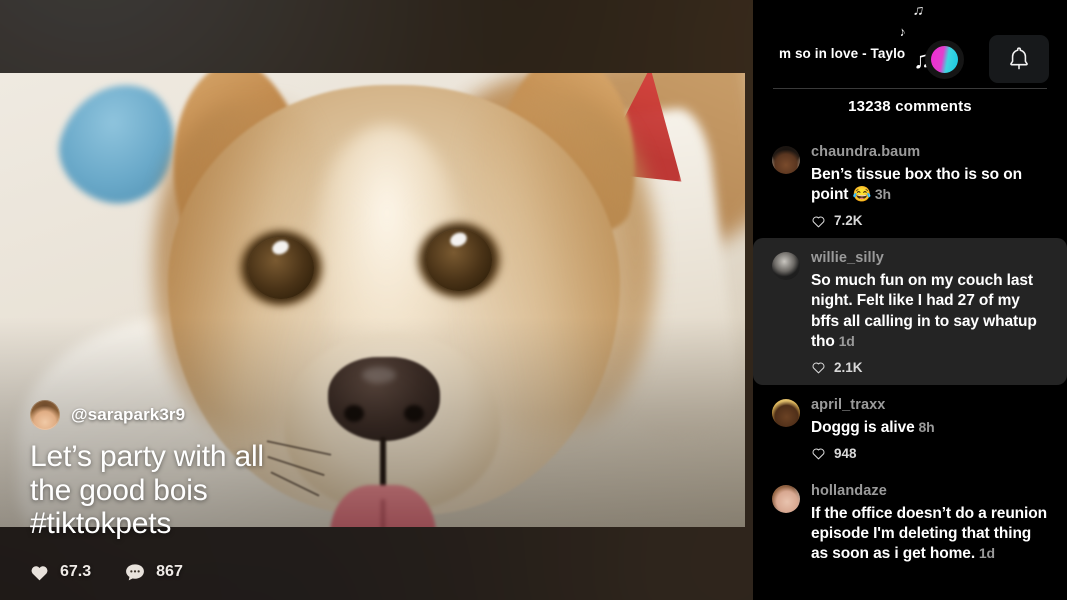  Describe the element at coordinates (929, 220) in the screenshot. I see `comment-like-row: 7.2K` at that location.